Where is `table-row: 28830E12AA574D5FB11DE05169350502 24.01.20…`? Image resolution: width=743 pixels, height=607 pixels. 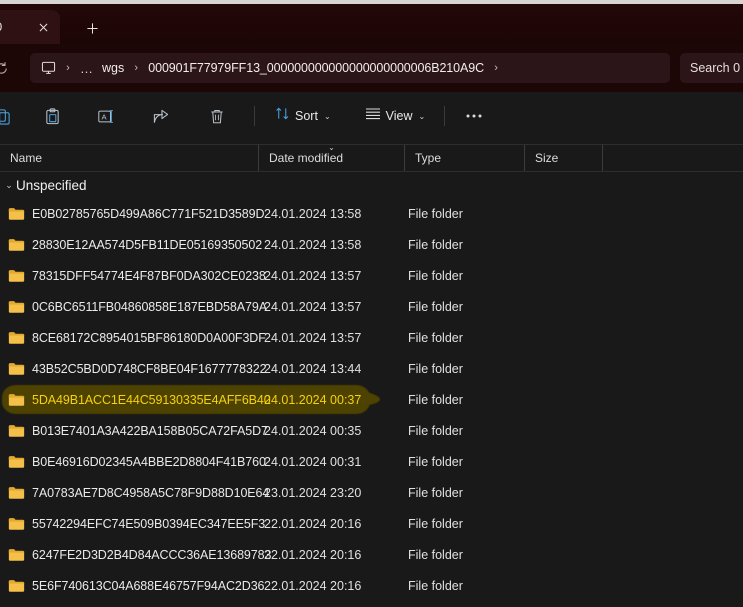 table-row: 28830E12AA574D5FB11DE05169350502 24.01.20… is located at coordinates (371, 244).